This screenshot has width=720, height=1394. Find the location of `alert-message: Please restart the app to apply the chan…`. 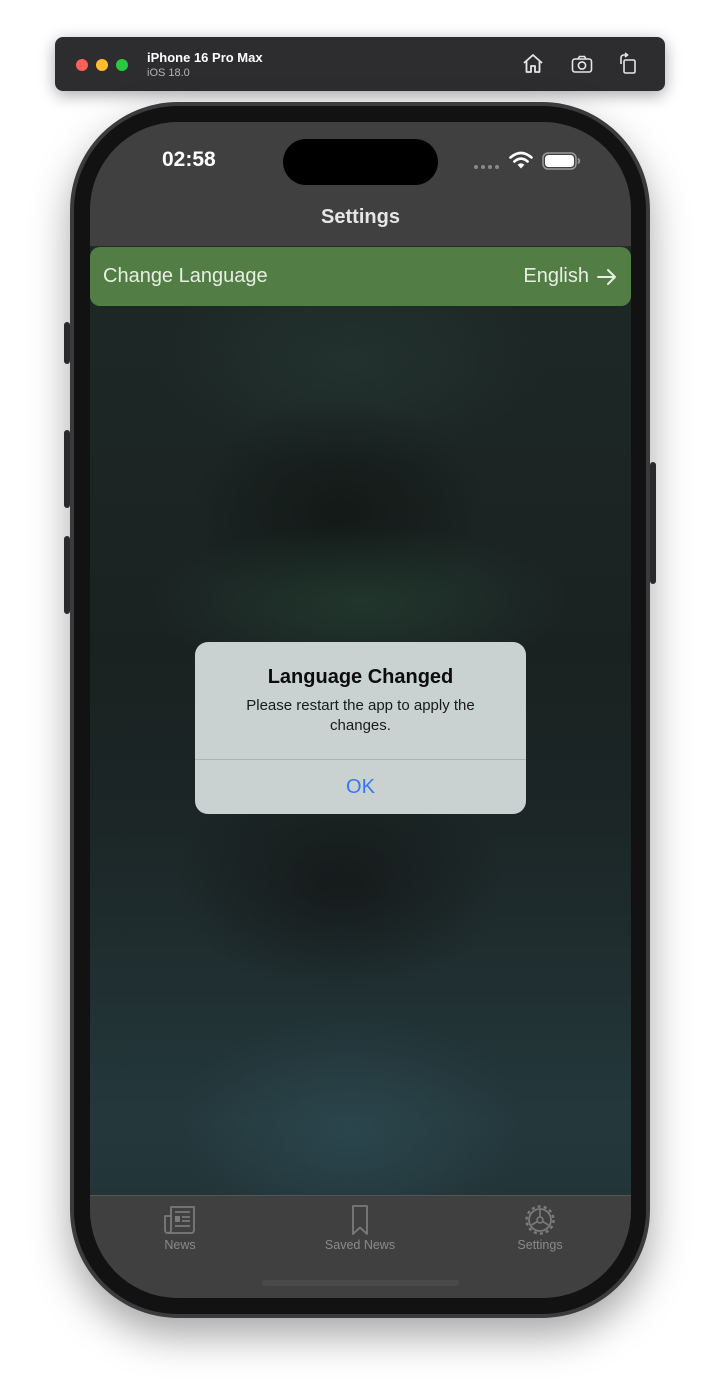

alert-message: Please restart the app to apply the chan… is located at coordinates (360, 715).